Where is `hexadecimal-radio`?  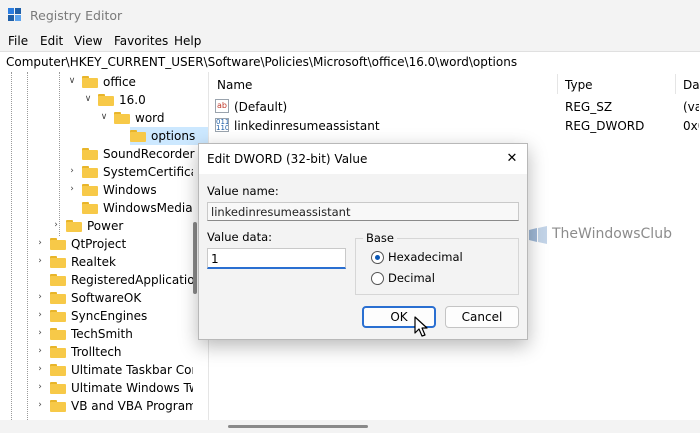 hexadecimal-radio is located at coordinates (377, 257).